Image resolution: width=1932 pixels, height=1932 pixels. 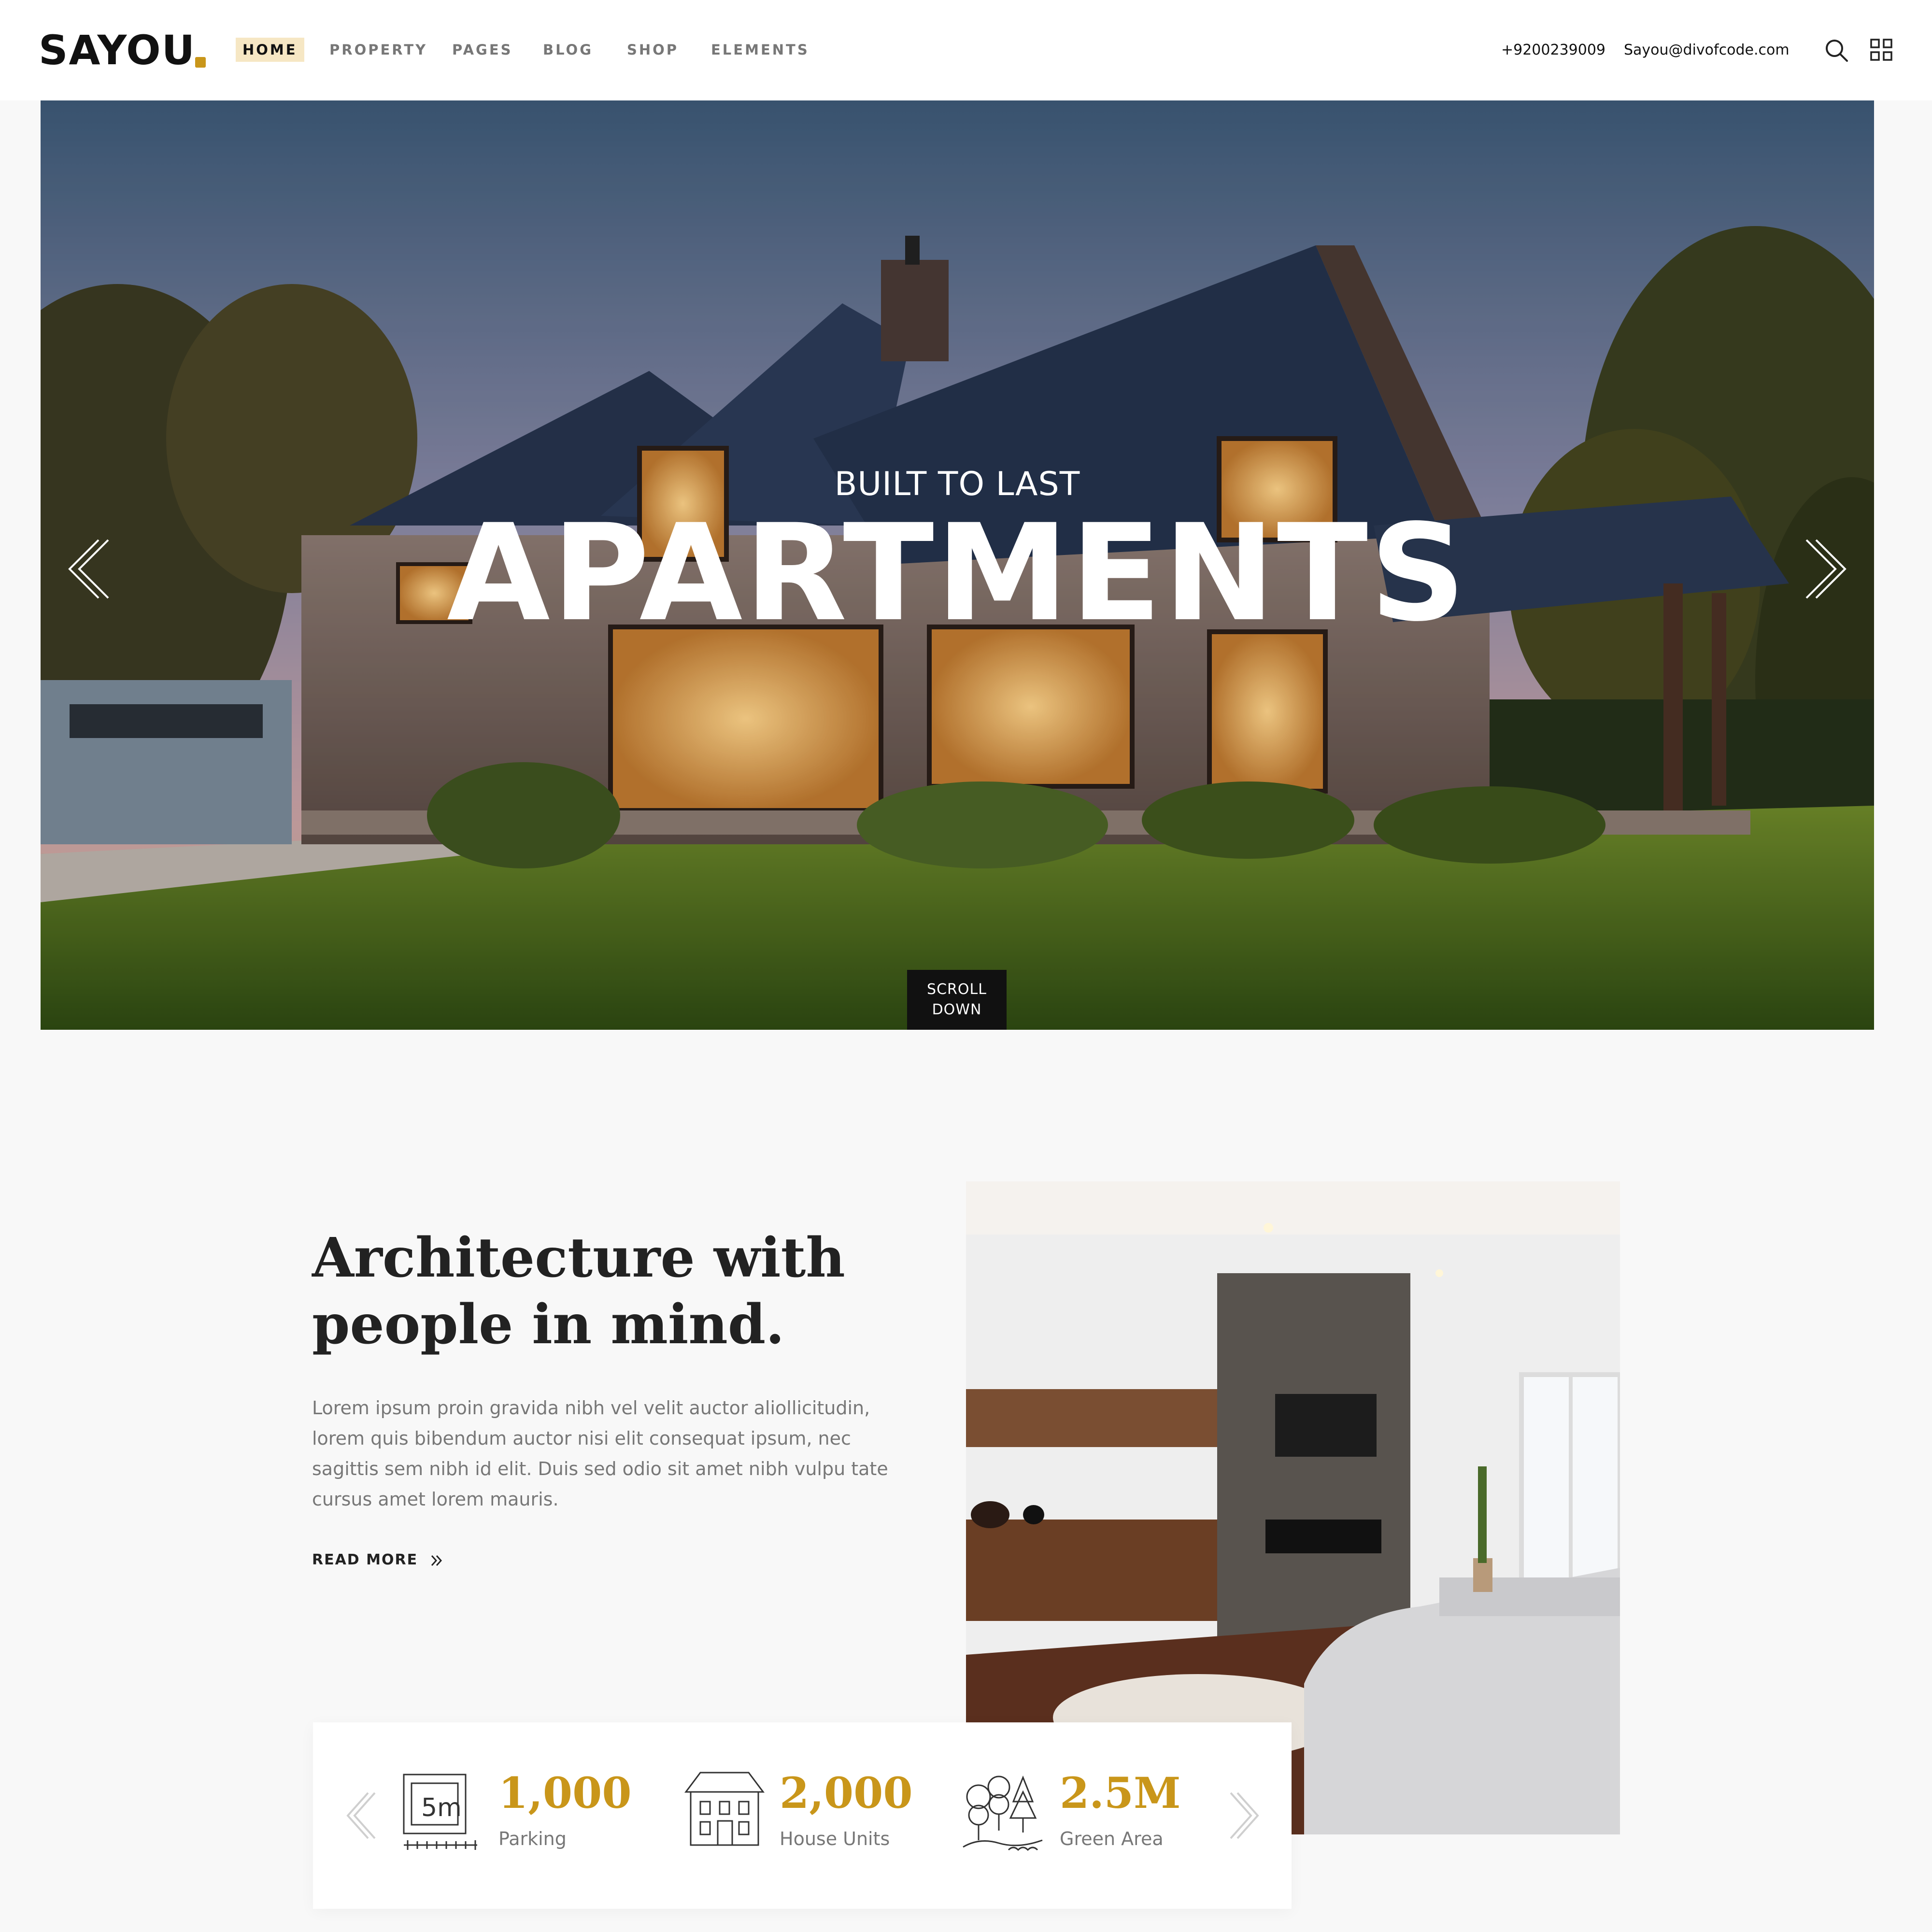 I want to click on read-more-link: READ MORE, so click(x=377, y=1560).